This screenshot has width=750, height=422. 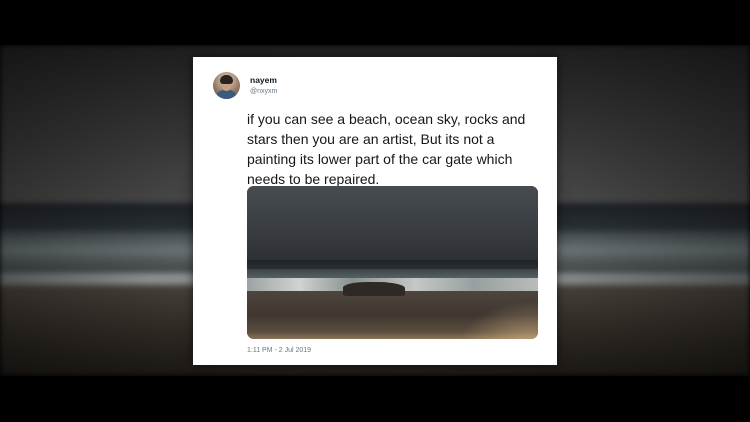 What do you see at coordinates (279, 350) in the screenshot?
I see `tweet-timestamp: 1:11 PM - 2 Jul 2019` at bounding box center [279, 350].